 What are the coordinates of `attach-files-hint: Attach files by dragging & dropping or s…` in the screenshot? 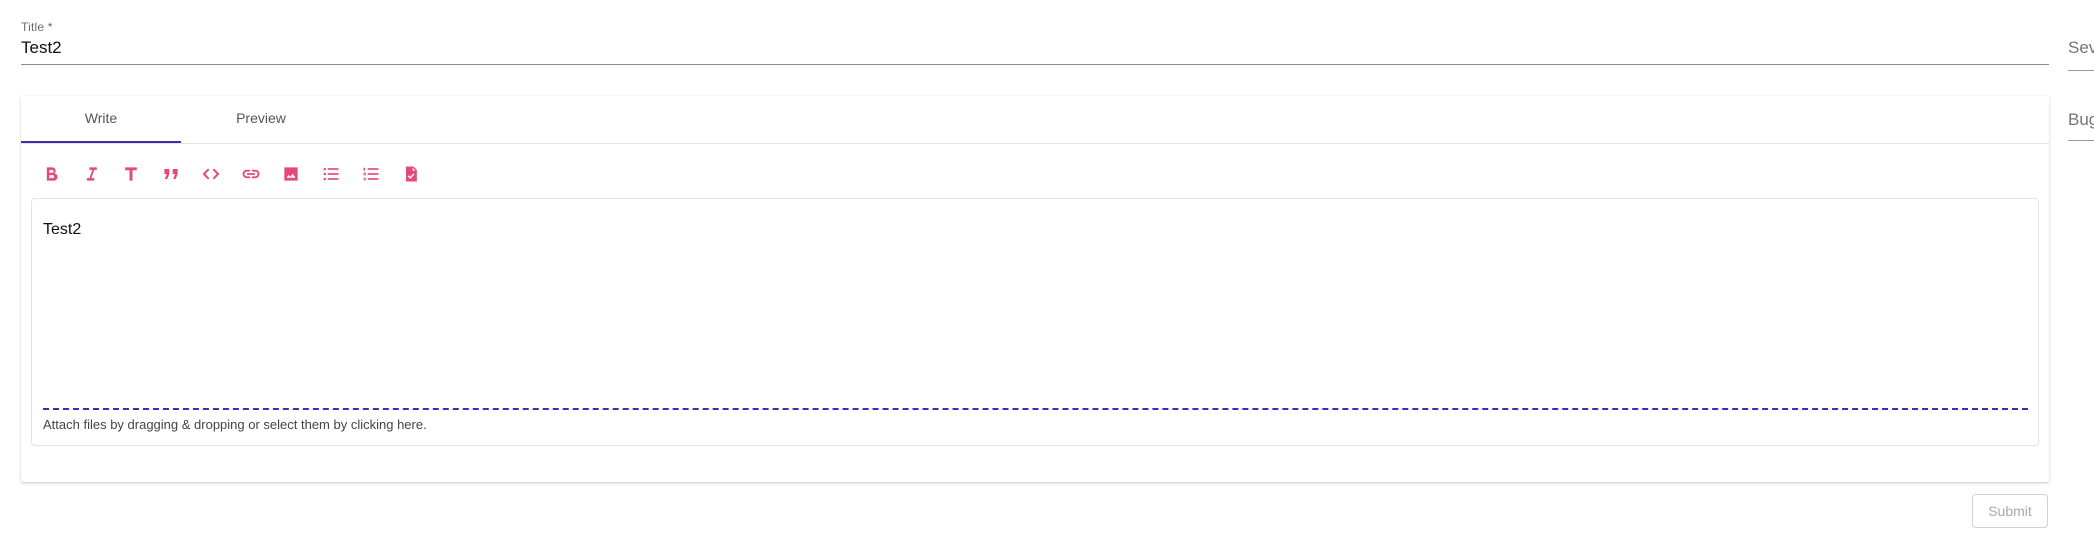 It's located at (235, 424).